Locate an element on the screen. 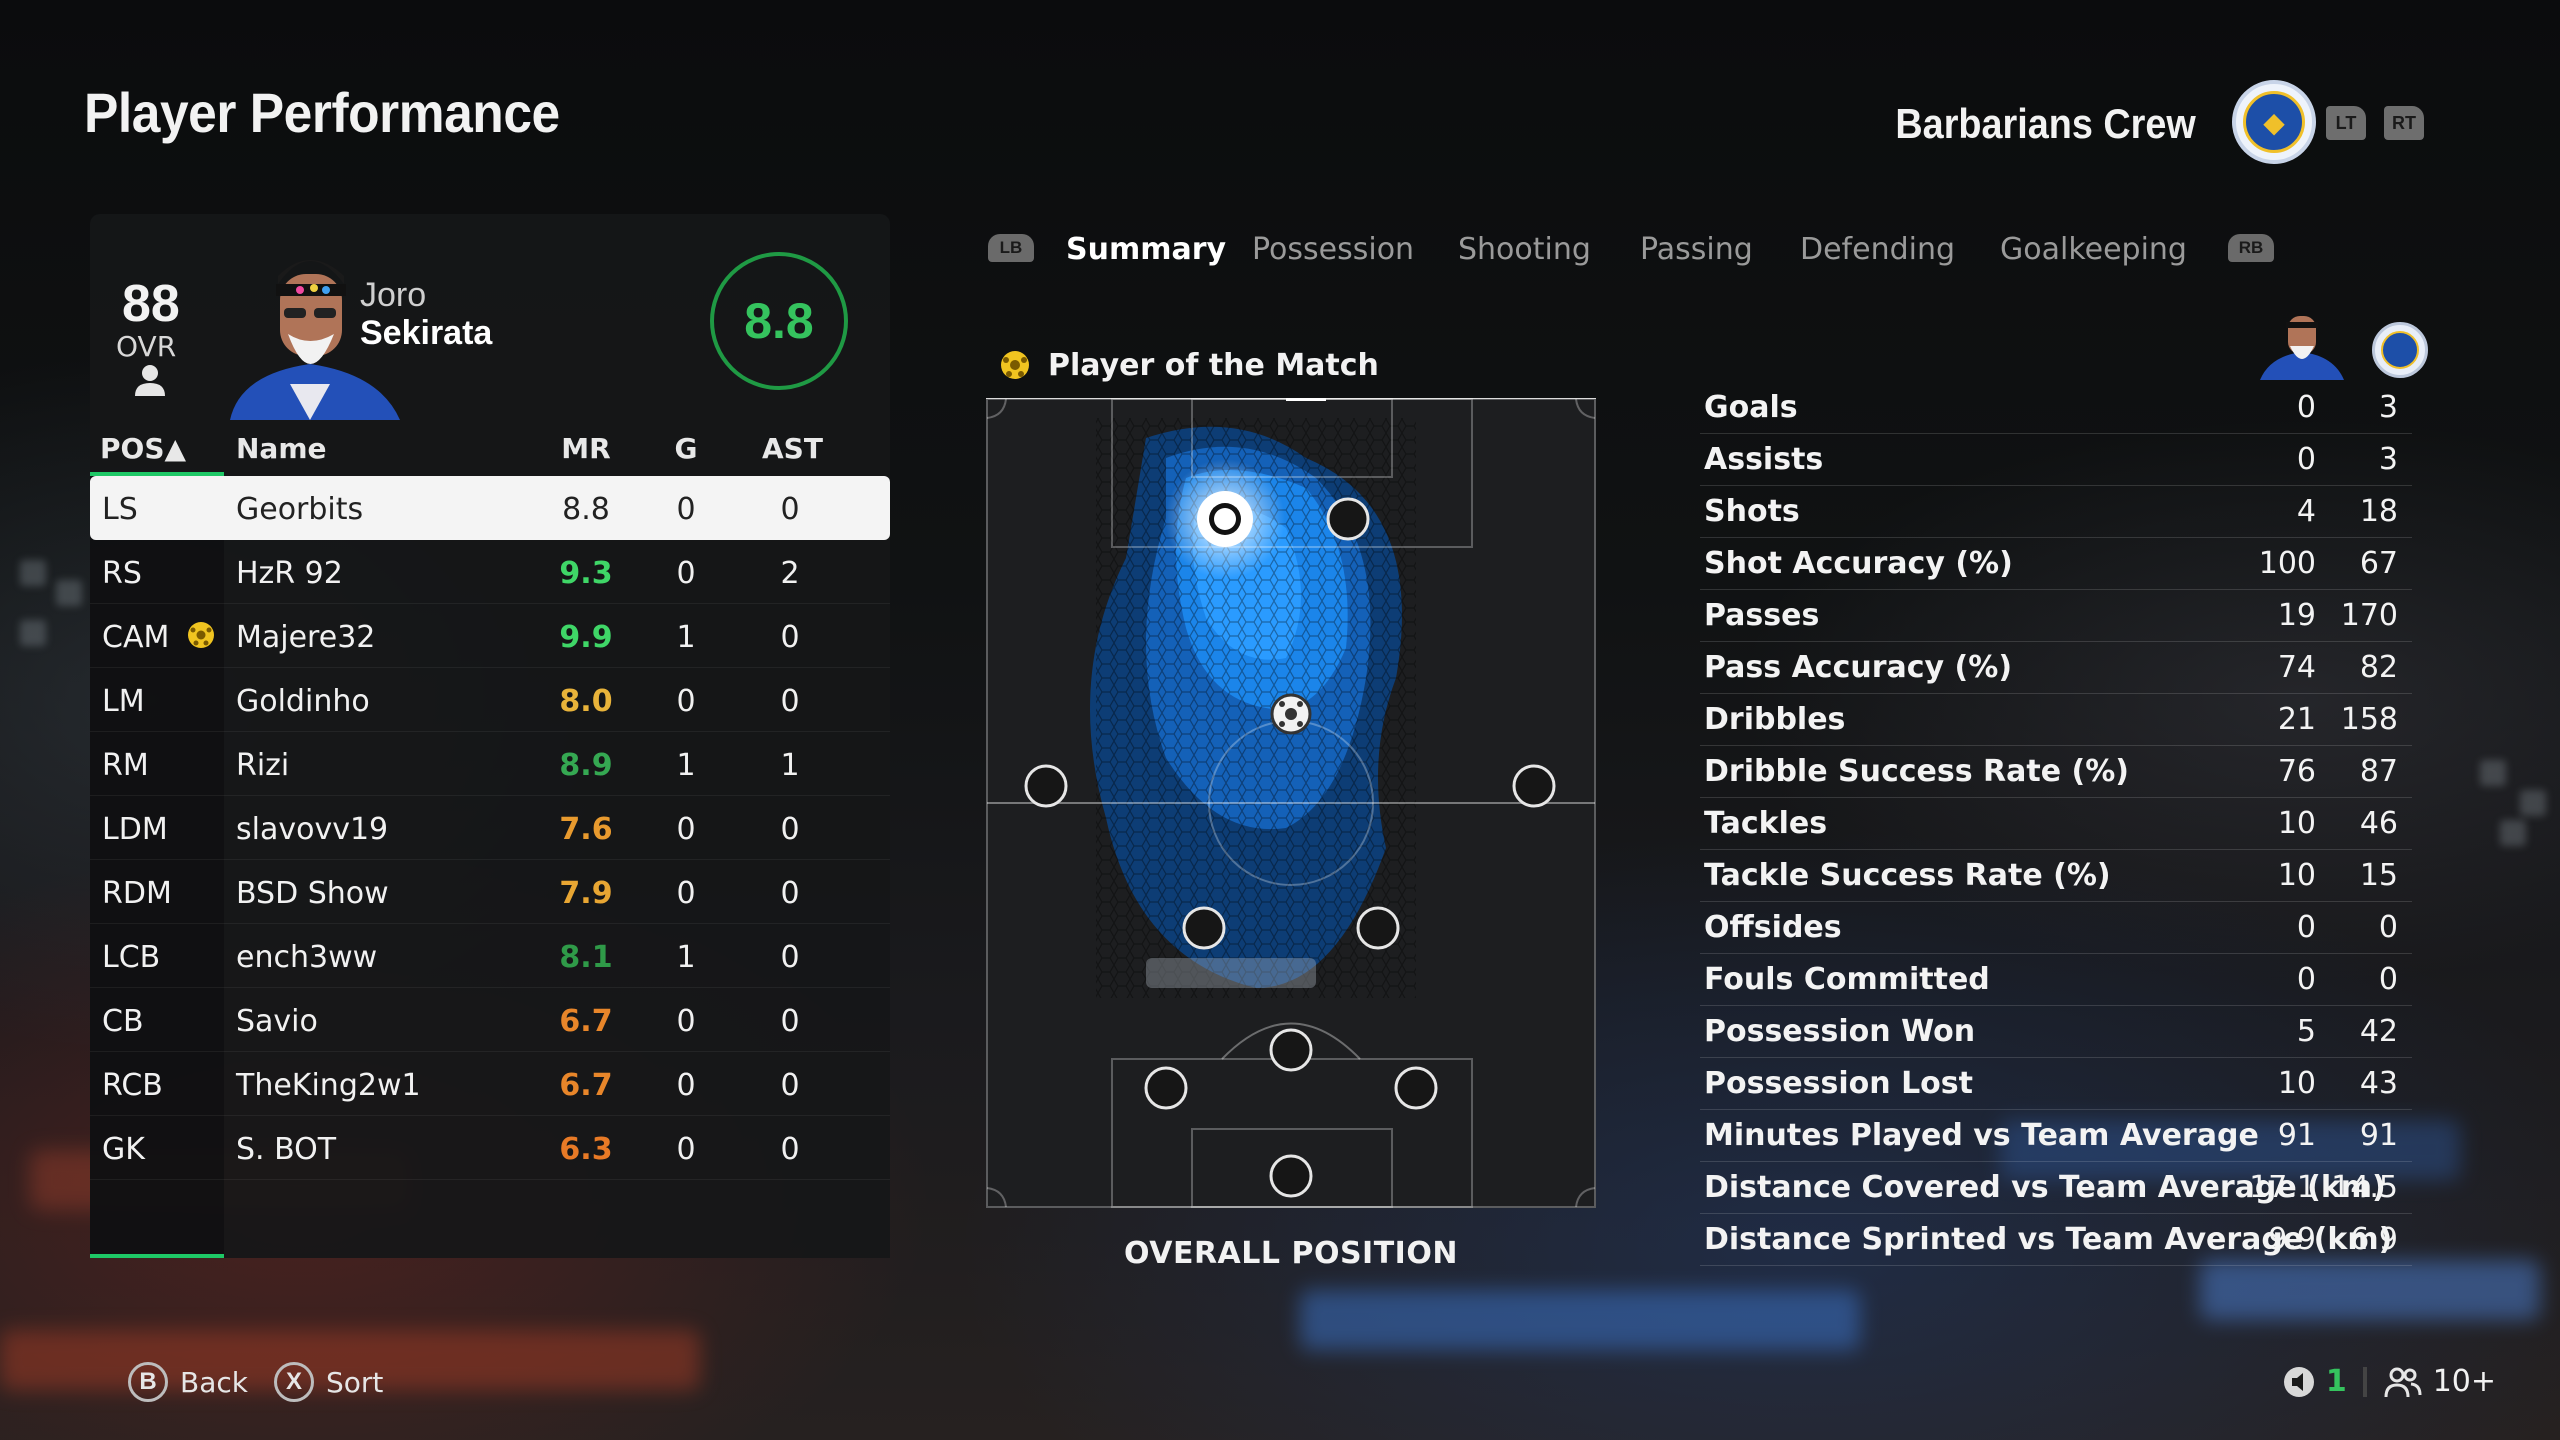  back-label: Back is located at coordinates (214, 1382).